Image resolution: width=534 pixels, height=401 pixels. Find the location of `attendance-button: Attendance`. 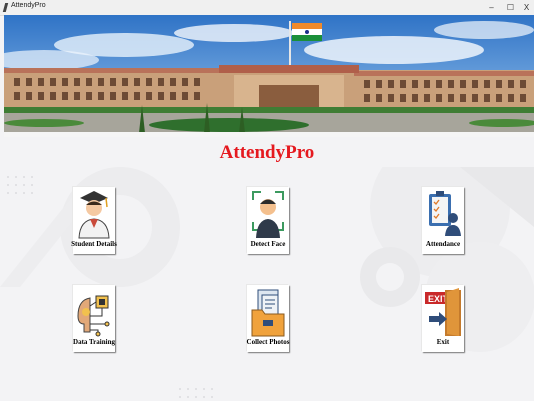

attendance-button: Attendance is located at coordinates (443, 220).